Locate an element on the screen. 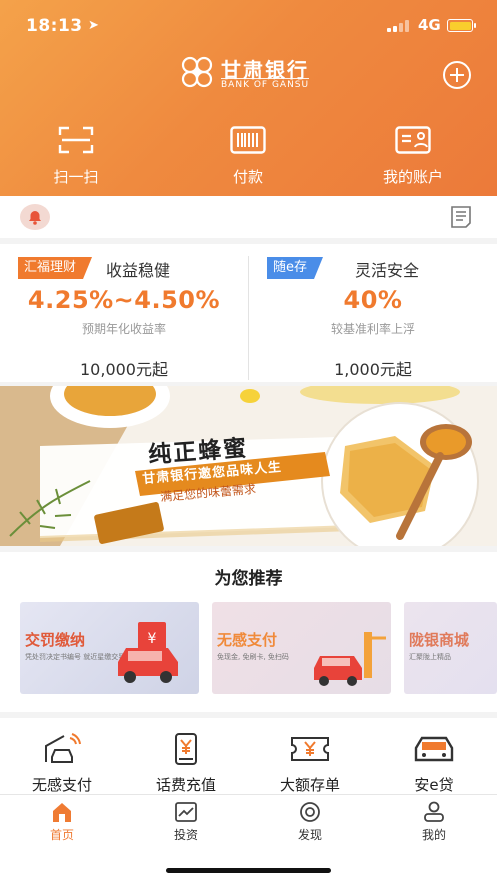  user-icon is located at coordinates (434, 811).